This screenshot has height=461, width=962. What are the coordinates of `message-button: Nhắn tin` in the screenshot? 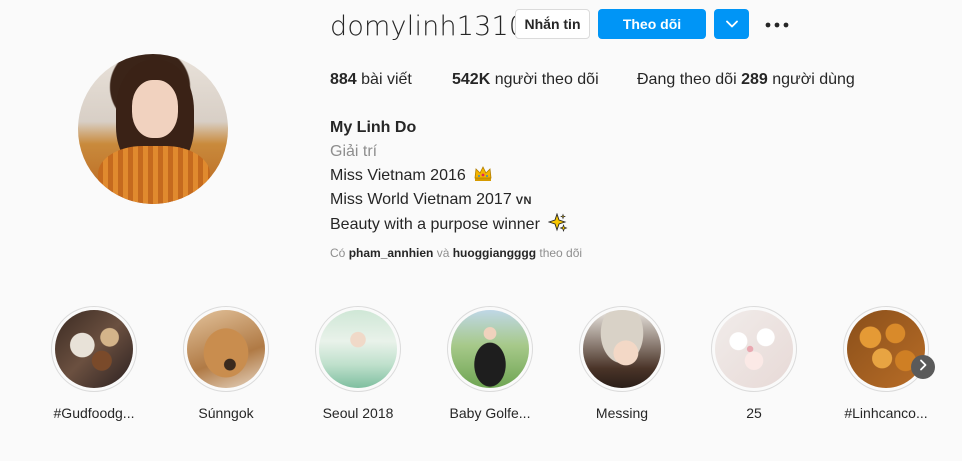 It's located at (552, 24).